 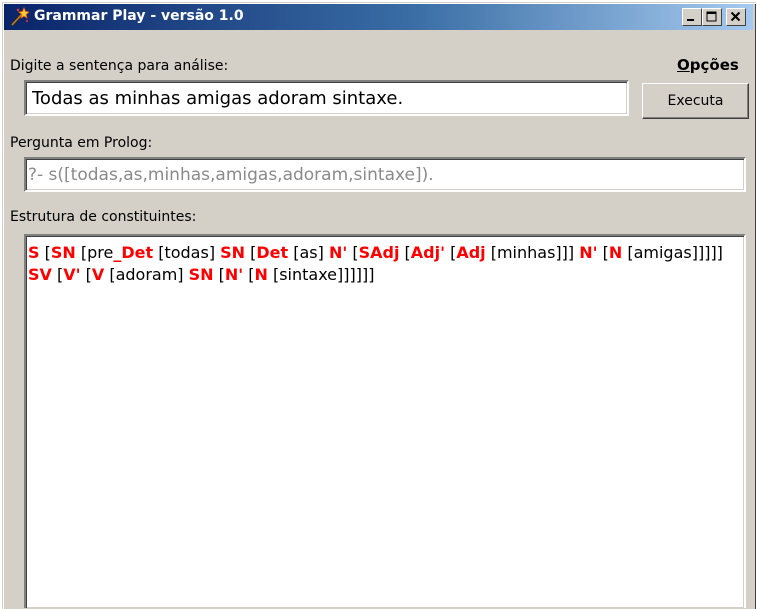 I want to click on close-button, so click(x=736, y=17).